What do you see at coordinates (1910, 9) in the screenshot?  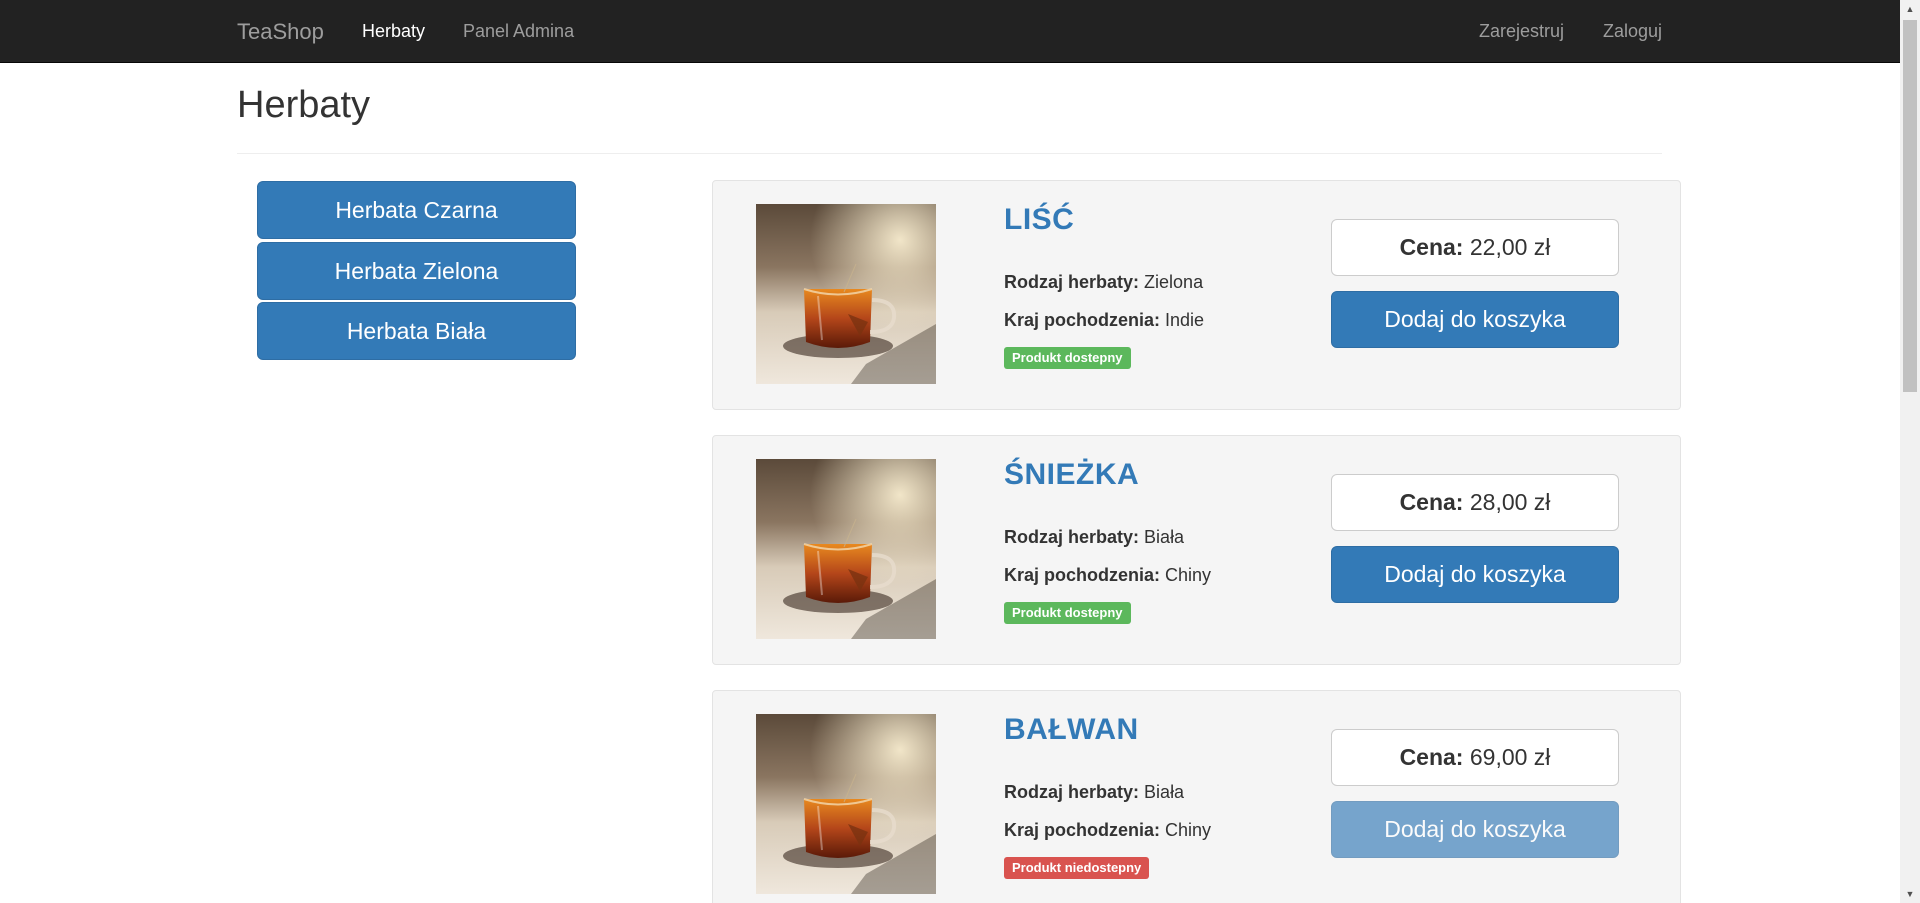 I see `scroll-up-arrow-icon: ▲` at bounding box center [1910, 9].